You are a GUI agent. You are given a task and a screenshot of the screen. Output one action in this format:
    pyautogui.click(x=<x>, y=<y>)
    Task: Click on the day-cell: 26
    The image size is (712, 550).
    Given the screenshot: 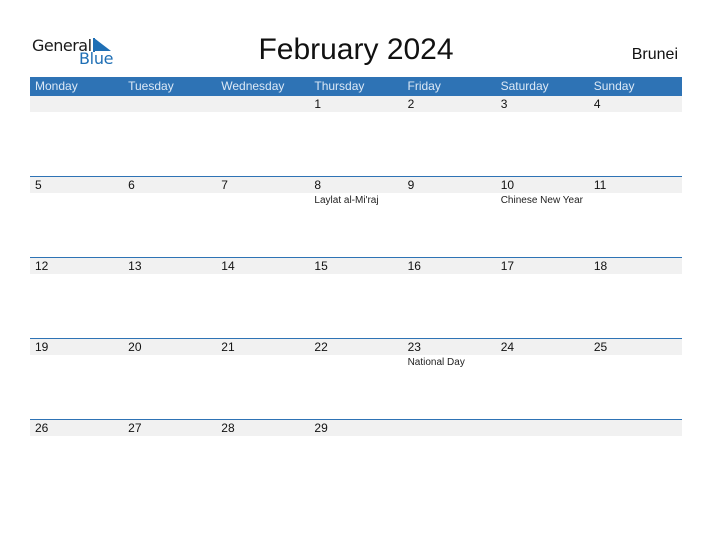 What is the action you would take?
    pyautogui.click(x=76, y=460)
    